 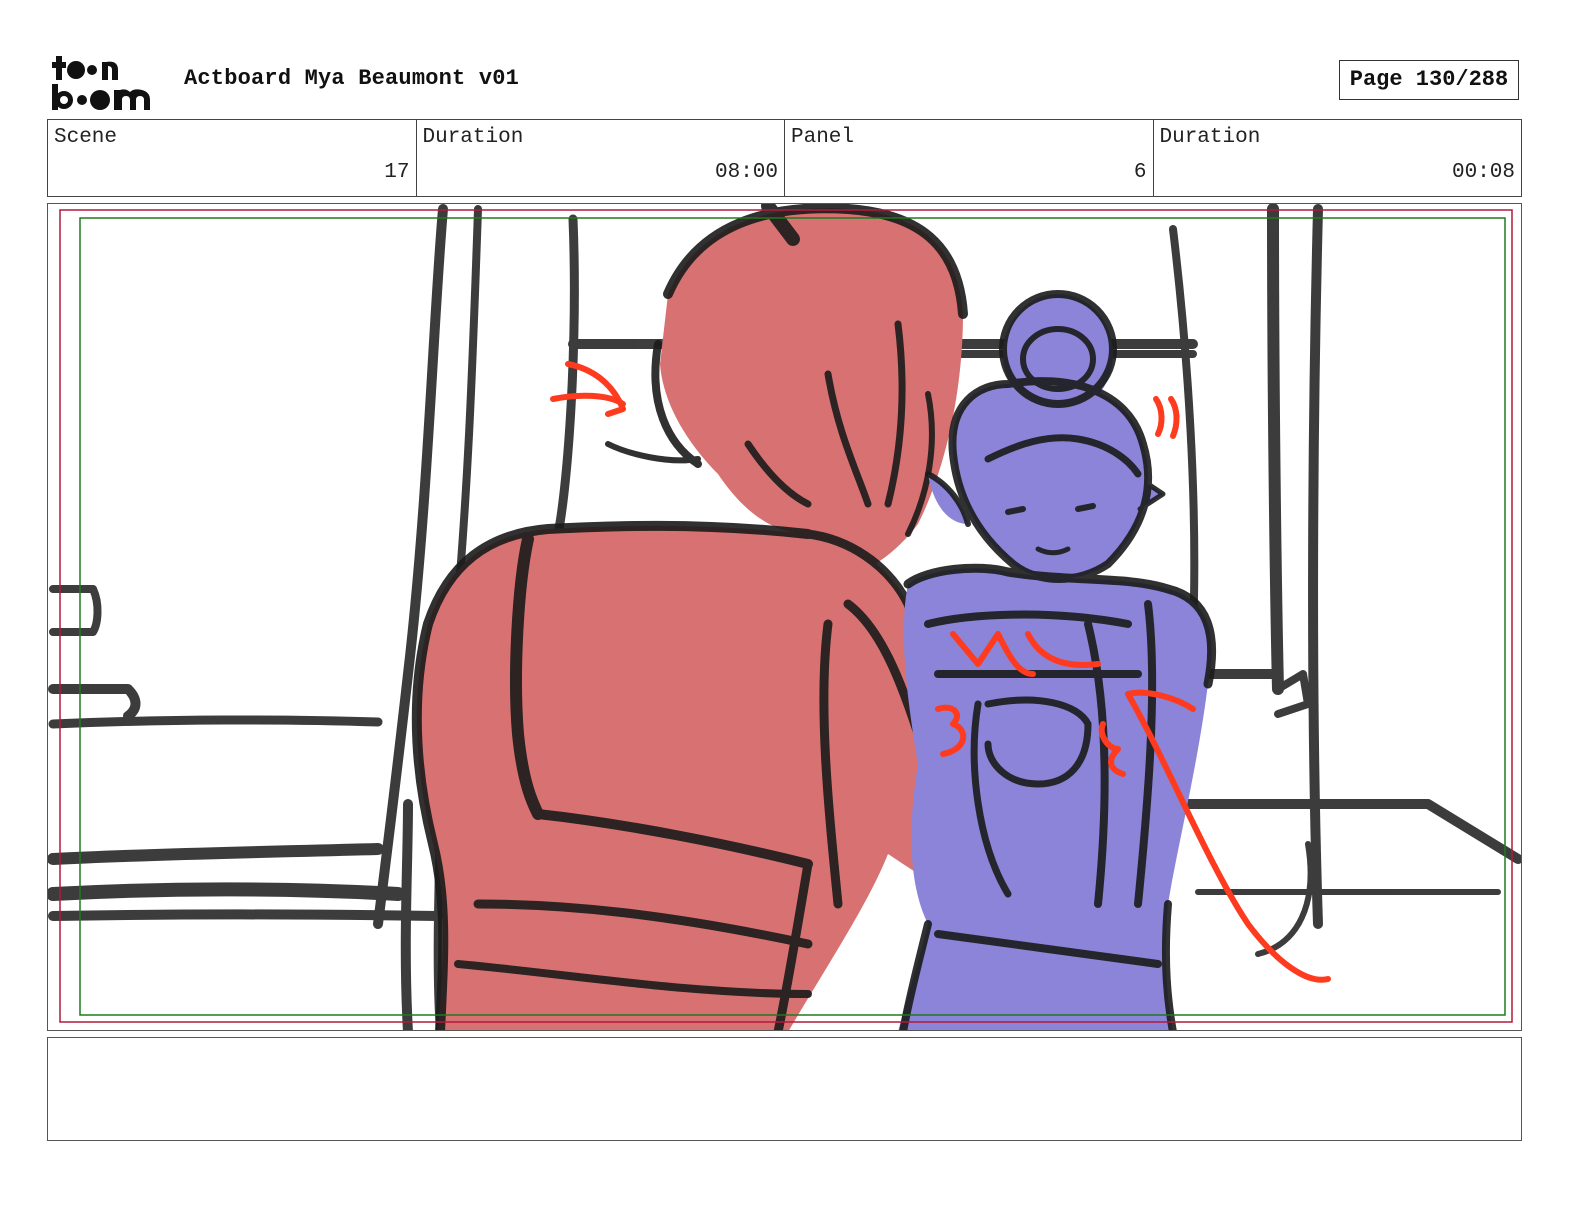 What do you see at coordinates (473, 137) in the screenshot?
I see `scene-duration-label: Duration` at bounding box center [473, 137].